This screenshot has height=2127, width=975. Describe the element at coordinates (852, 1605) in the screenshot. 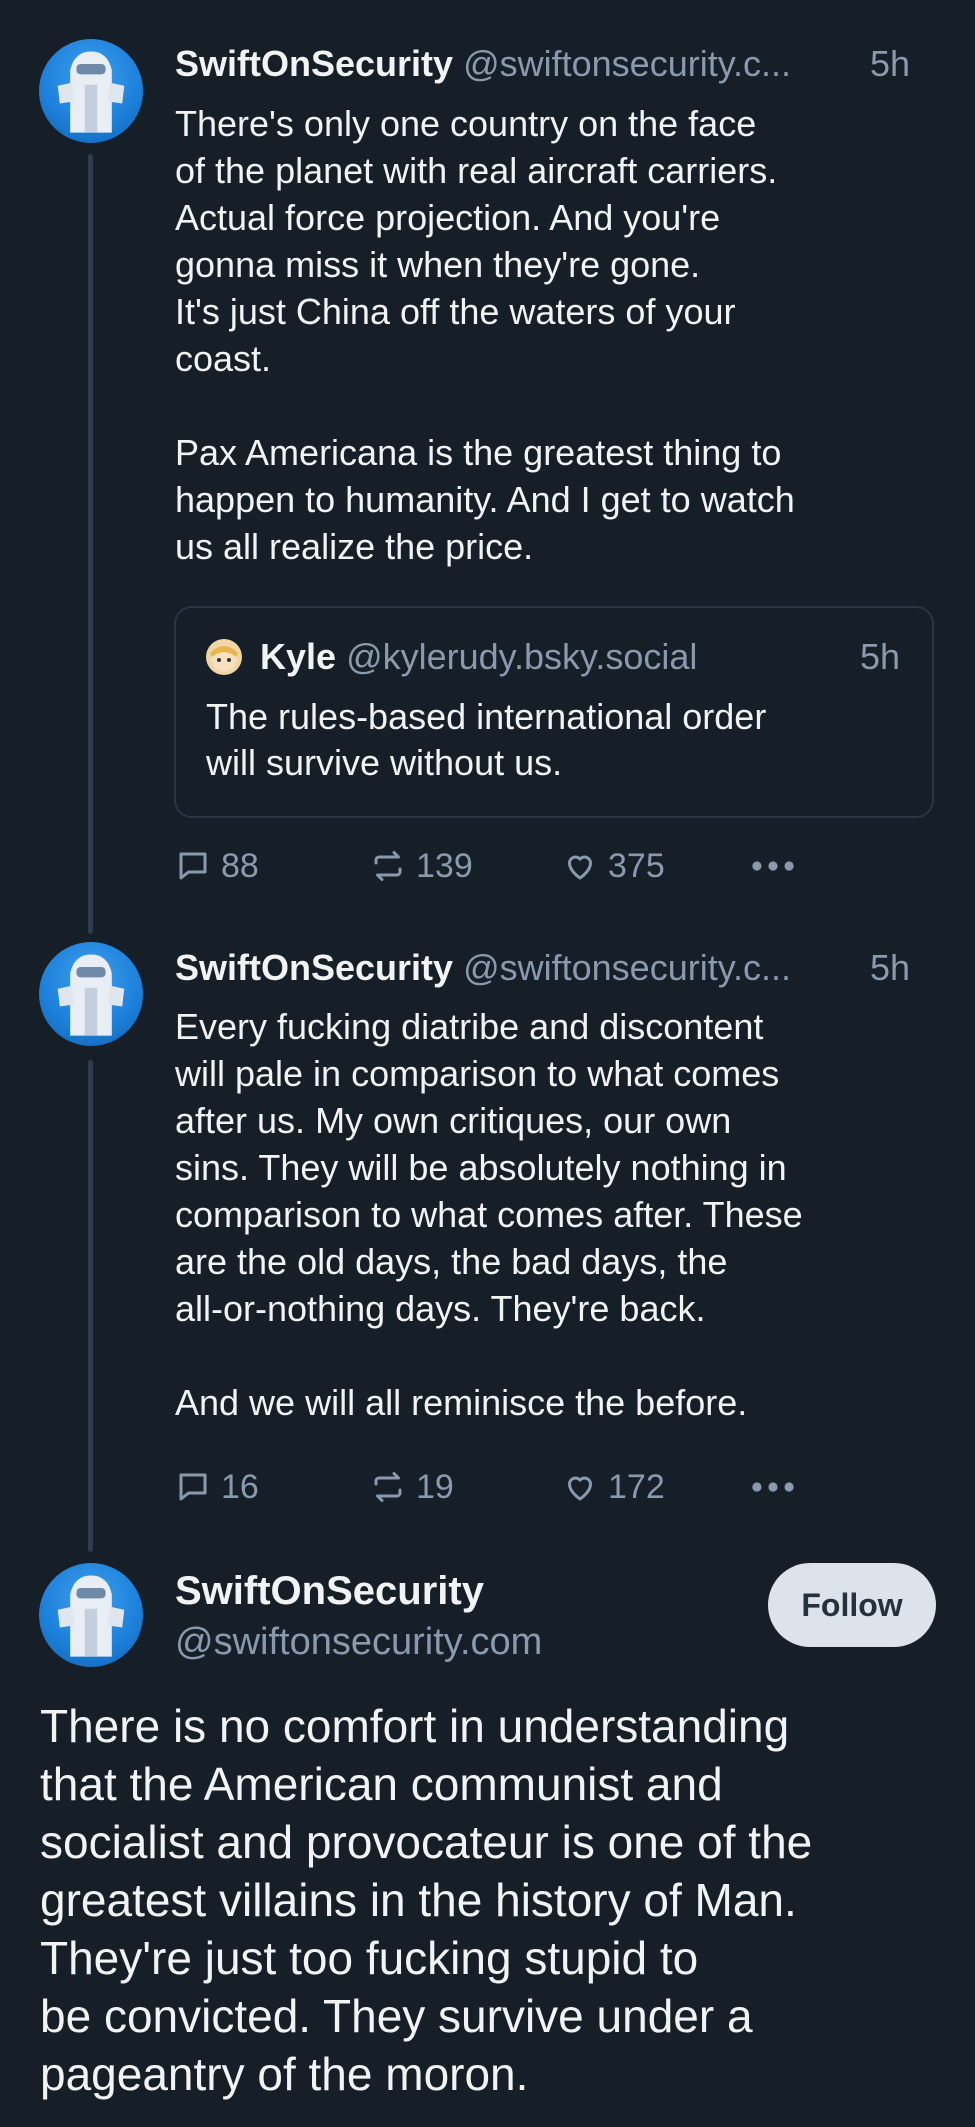

I see `follow-button: Follow` at that location.